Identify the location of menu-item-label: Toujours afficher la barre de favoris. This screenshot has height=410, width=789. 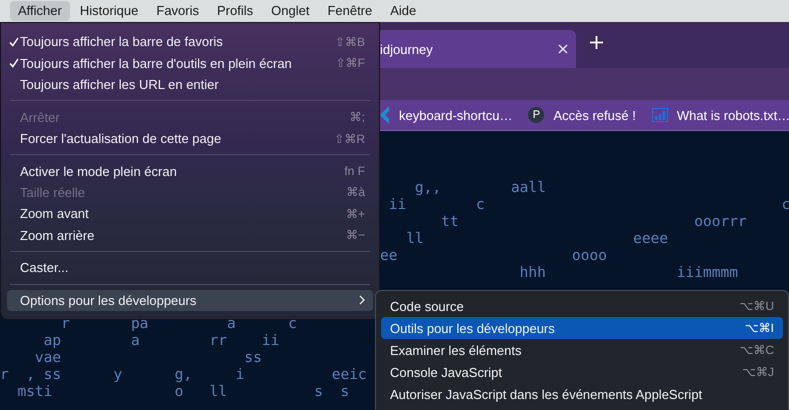
(122, 42).